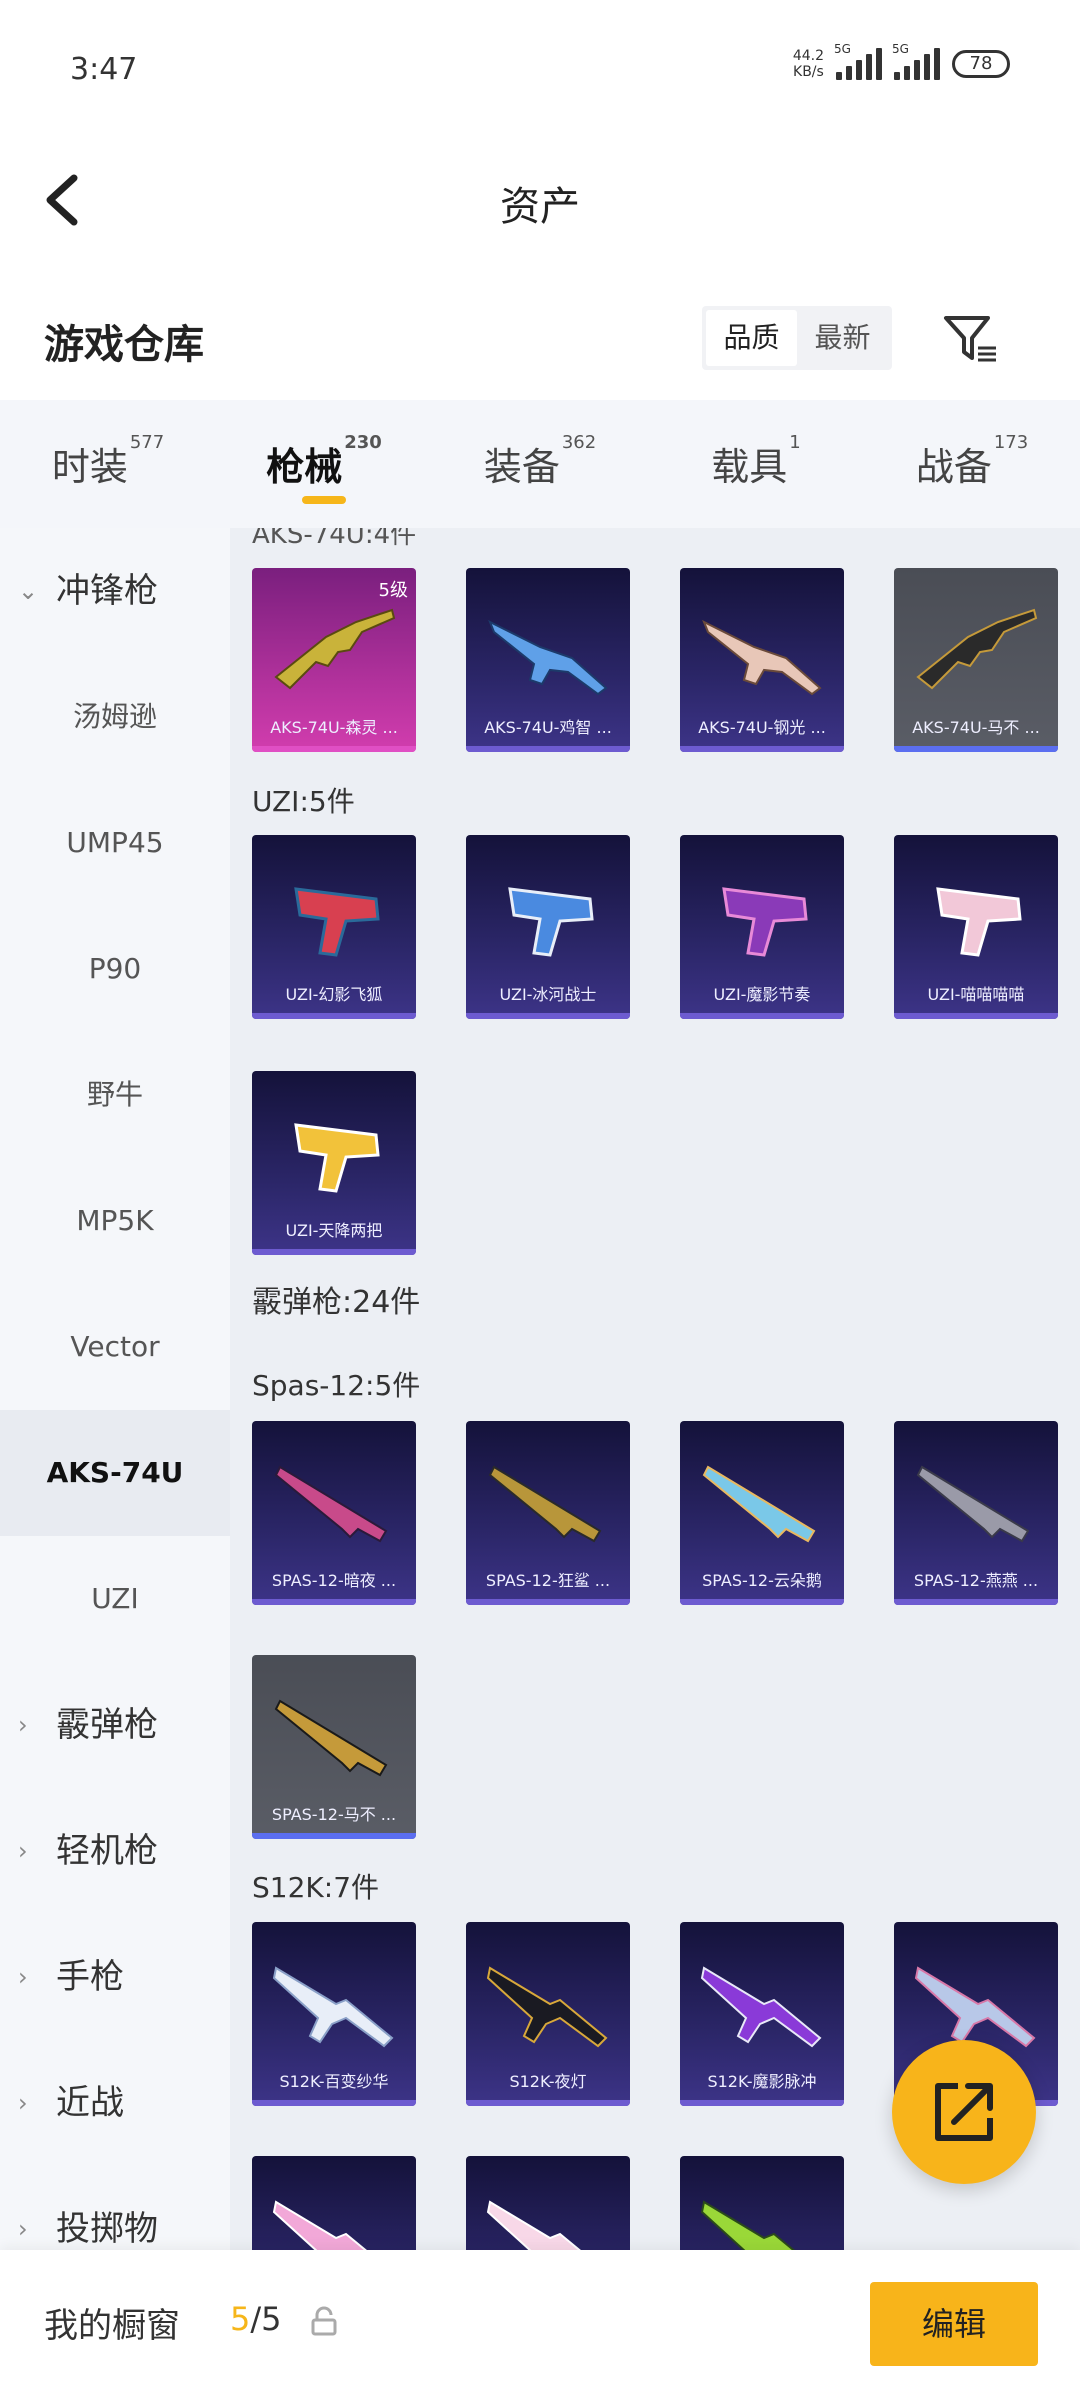 The image size is (1080, 2400). Describe the element at coordinates (115, 1473) in the screenshot. I see `nav-item-aks74u: AKS-74U` at that location.